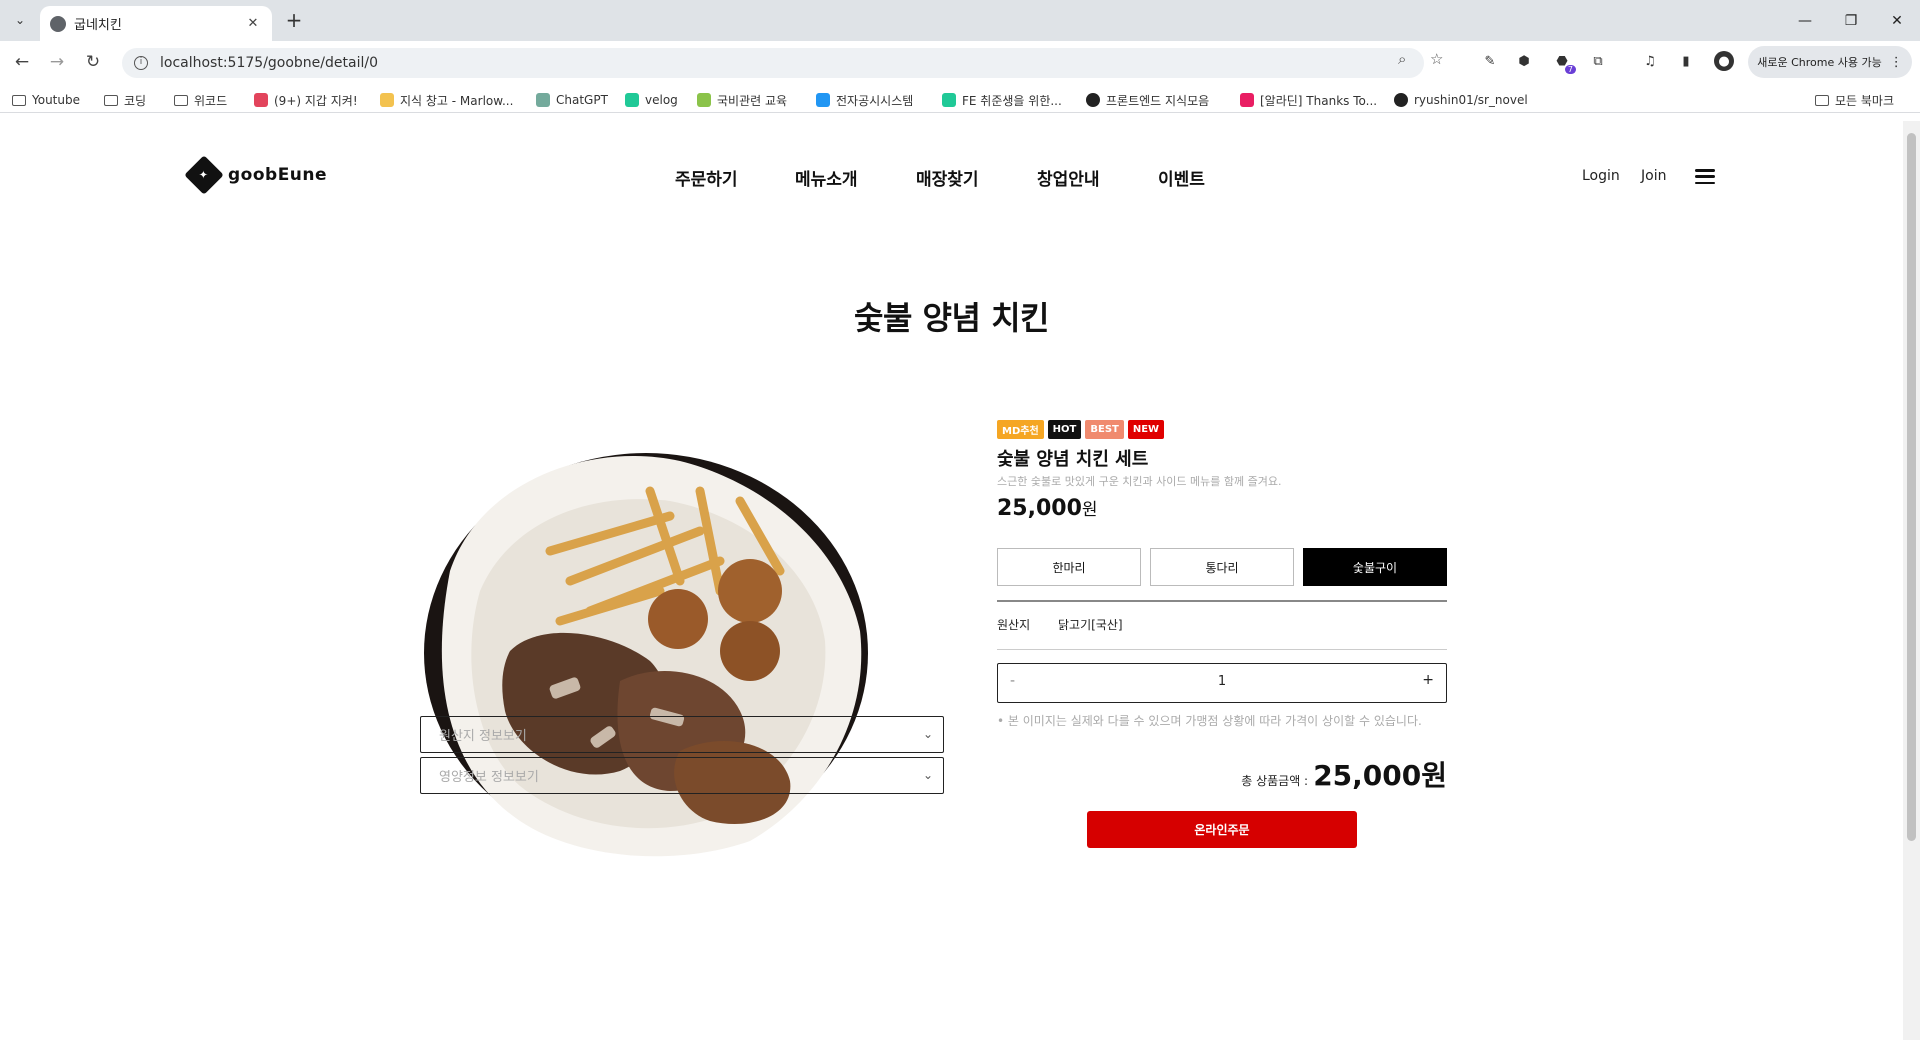 The image size is (1920, 1040). I want to click on bookmark-item: 전자공시시스템, so click(864, 100).